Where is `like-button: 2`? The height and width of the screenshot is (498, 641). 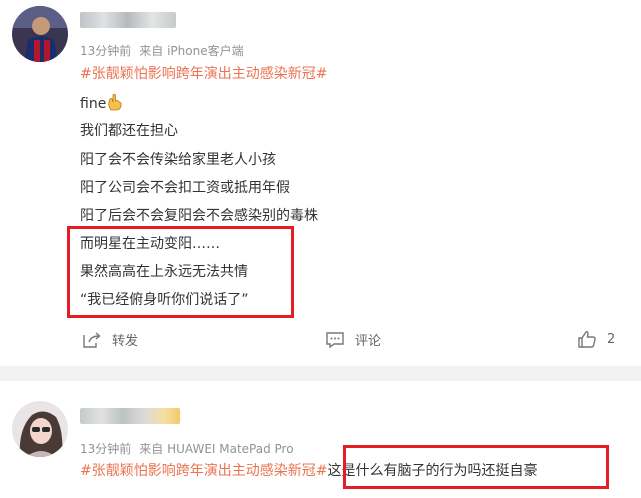 like-button: 2 is located at coordinates (596, 339).